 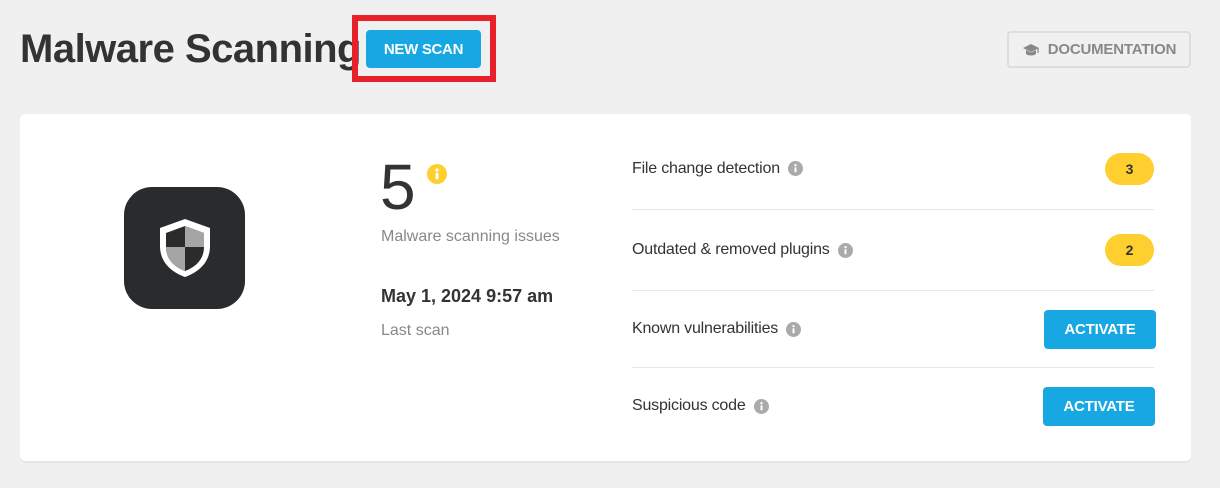 What do you see at coordinates (1112, 49) in the screenshot?
I see `documentation-label: DOCUMENTATION` at bounding box center [1112, 49].